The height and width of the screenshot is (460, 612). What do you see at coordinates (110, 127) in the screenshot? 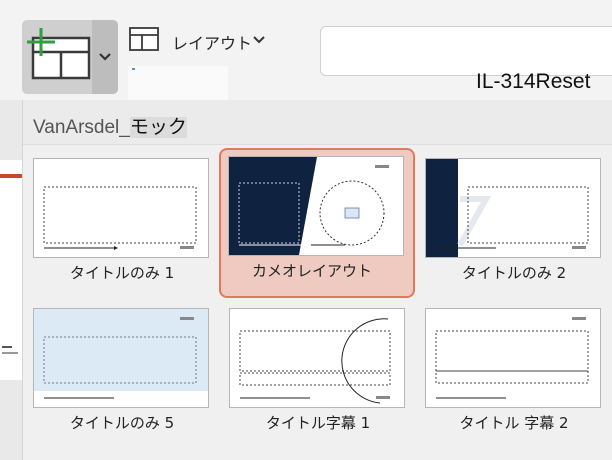
I see `gallery-title: VanArsdel_モック` at bounding box center [110, 127].